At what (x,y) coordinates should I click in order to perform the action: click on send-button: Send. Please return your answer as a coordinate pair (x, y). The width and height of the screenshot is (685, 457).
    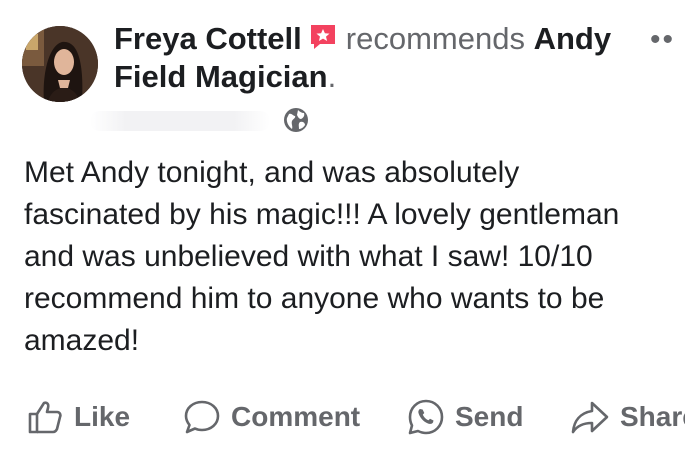
    Looking at the image, I should click on (465, 417).